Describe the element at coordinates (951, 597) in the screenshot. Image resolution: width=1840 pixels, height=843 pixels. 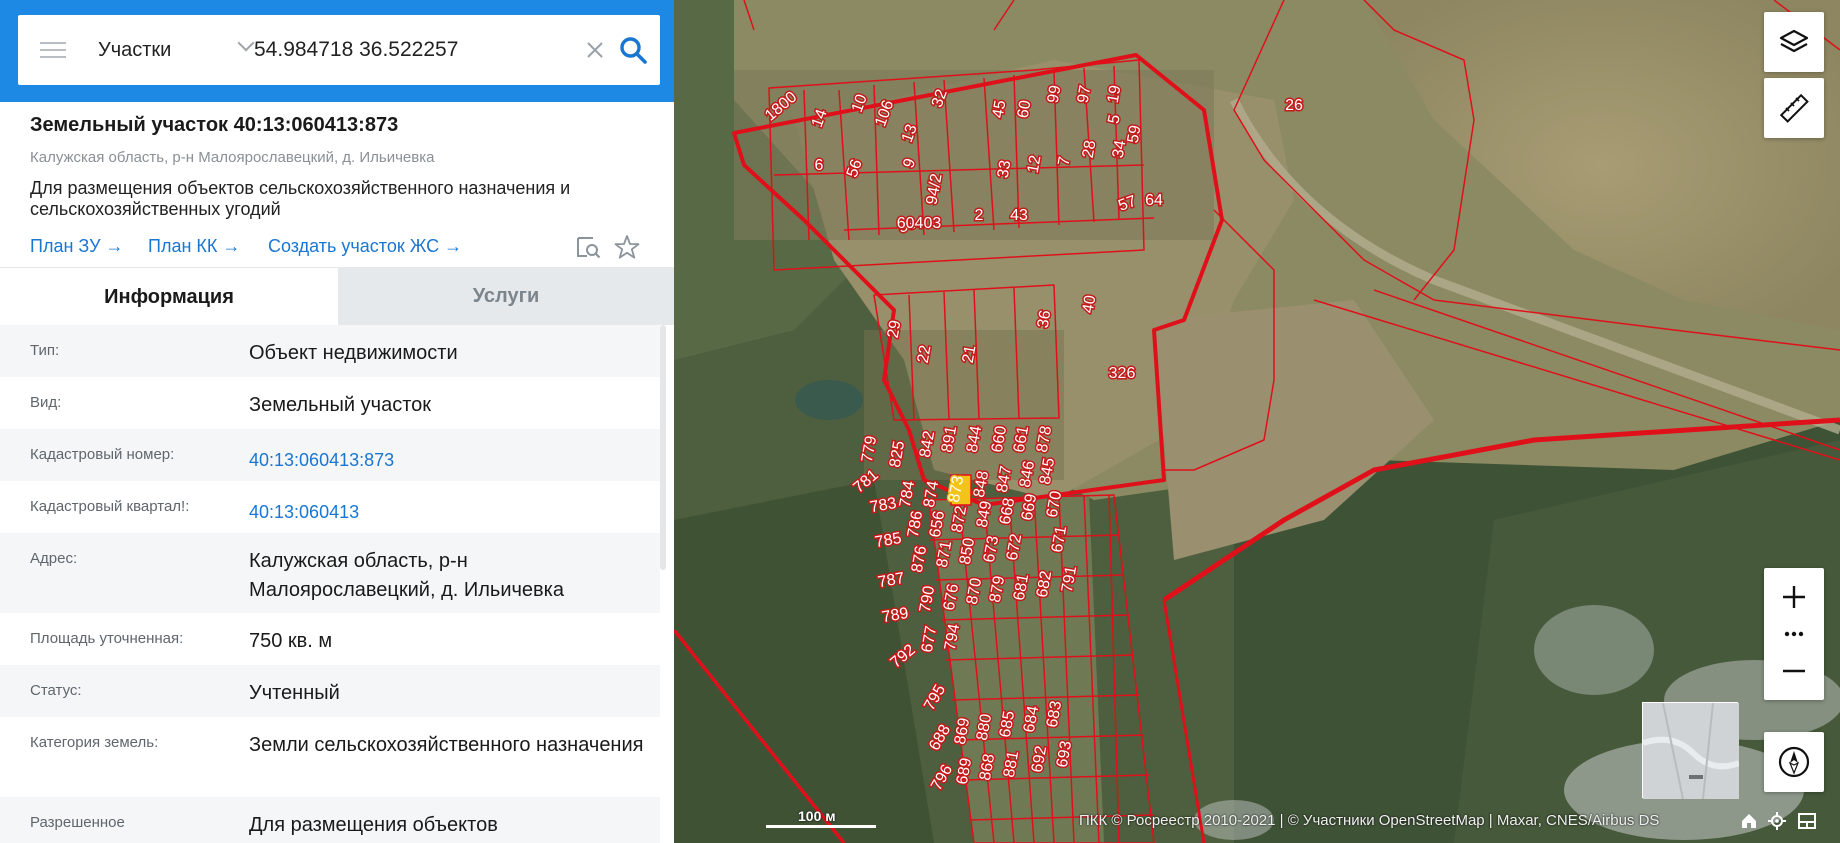
I see `parcel-label: 676` at that location.